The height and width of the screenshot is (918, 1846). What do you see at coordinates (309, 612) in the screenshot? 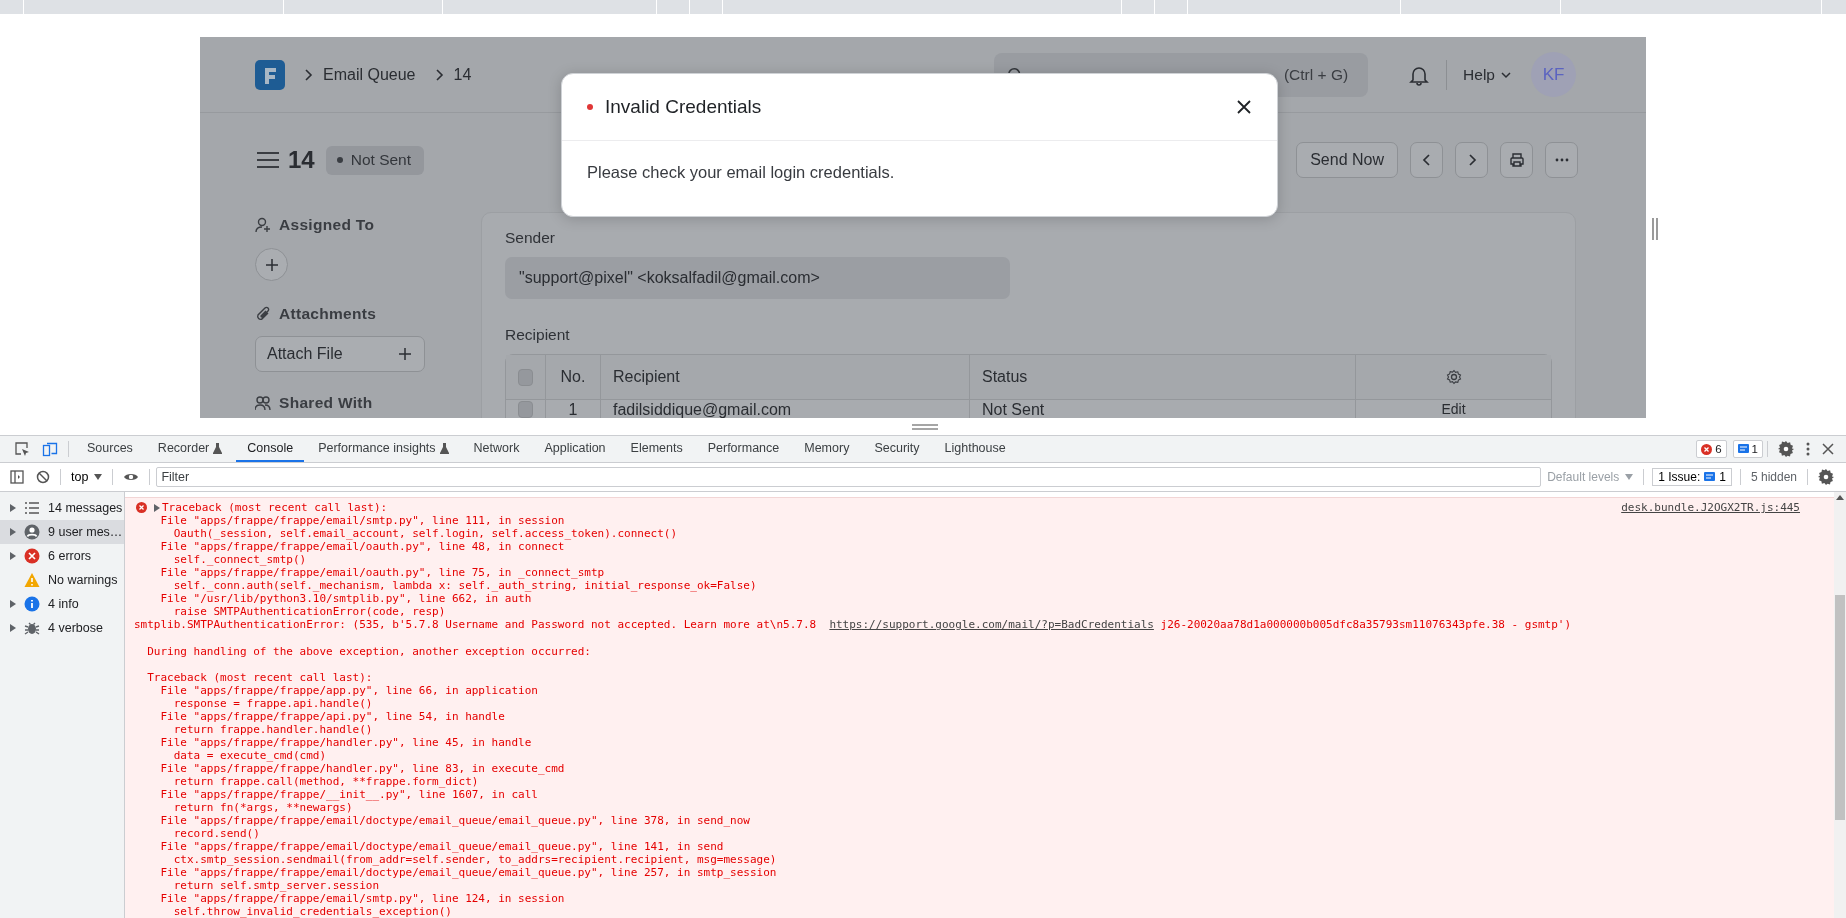
I see `console-text: raise SMTPAuthenticationError(code, resp)` at bounding box center [309, 612].